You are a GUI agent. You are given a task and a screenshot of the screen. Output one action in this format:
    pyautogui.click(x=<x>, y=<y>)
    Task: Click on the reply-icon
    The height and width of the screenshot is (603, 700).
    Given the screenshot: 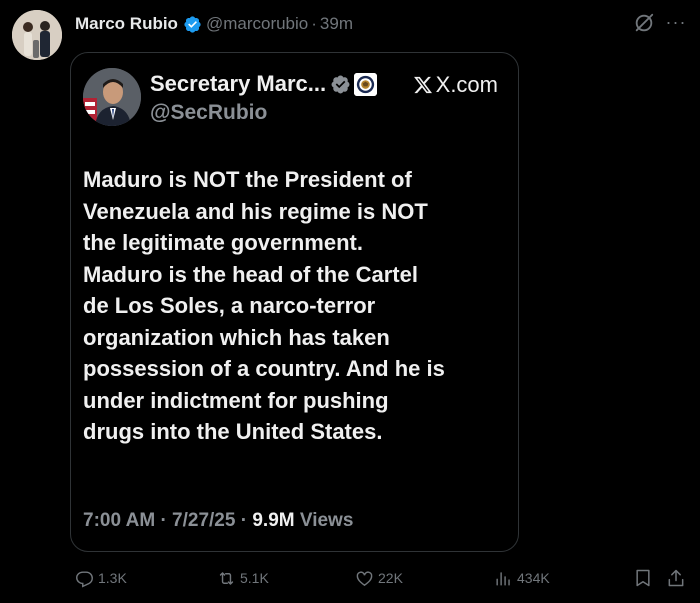 What is the action you would take?
    pyautogui.click(x=84, y=579)
    